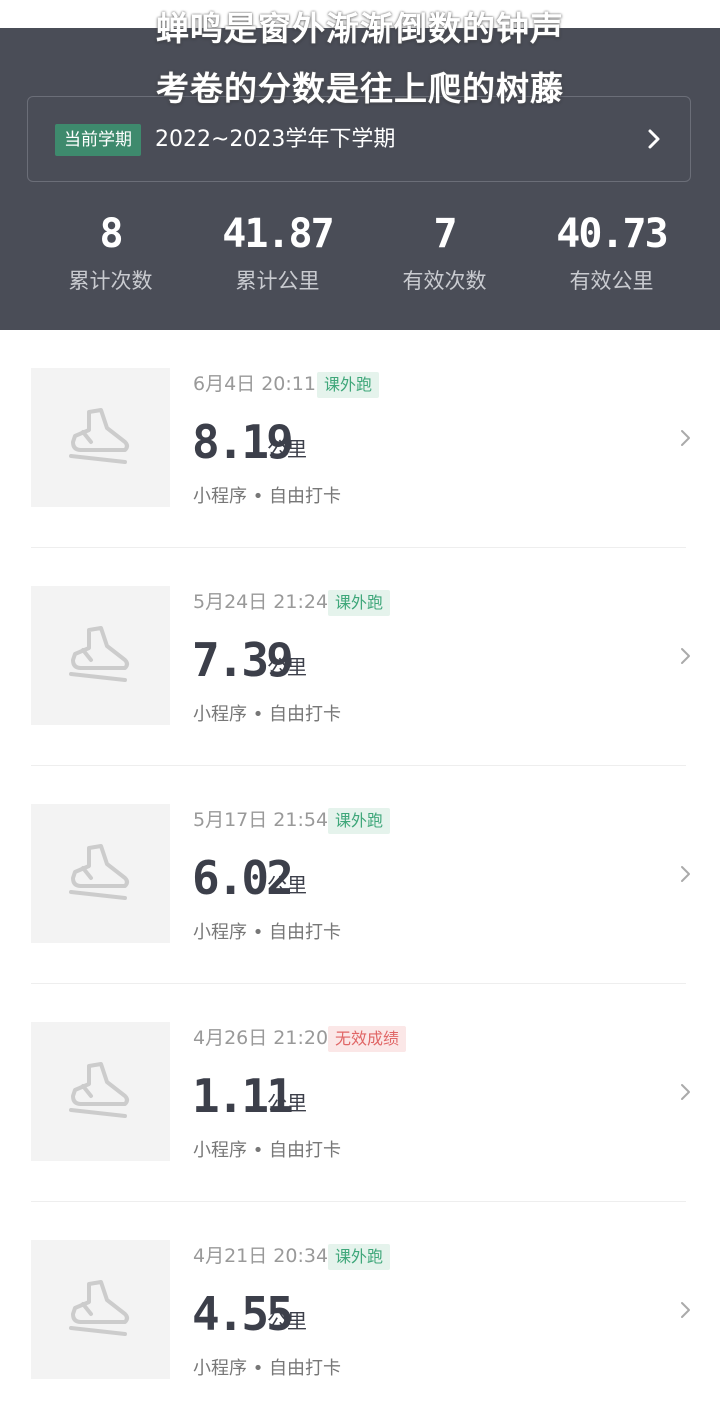 This screenshot has height=1420, width=720. I want to click on term-badge: 当前学期, so click(98, 140).